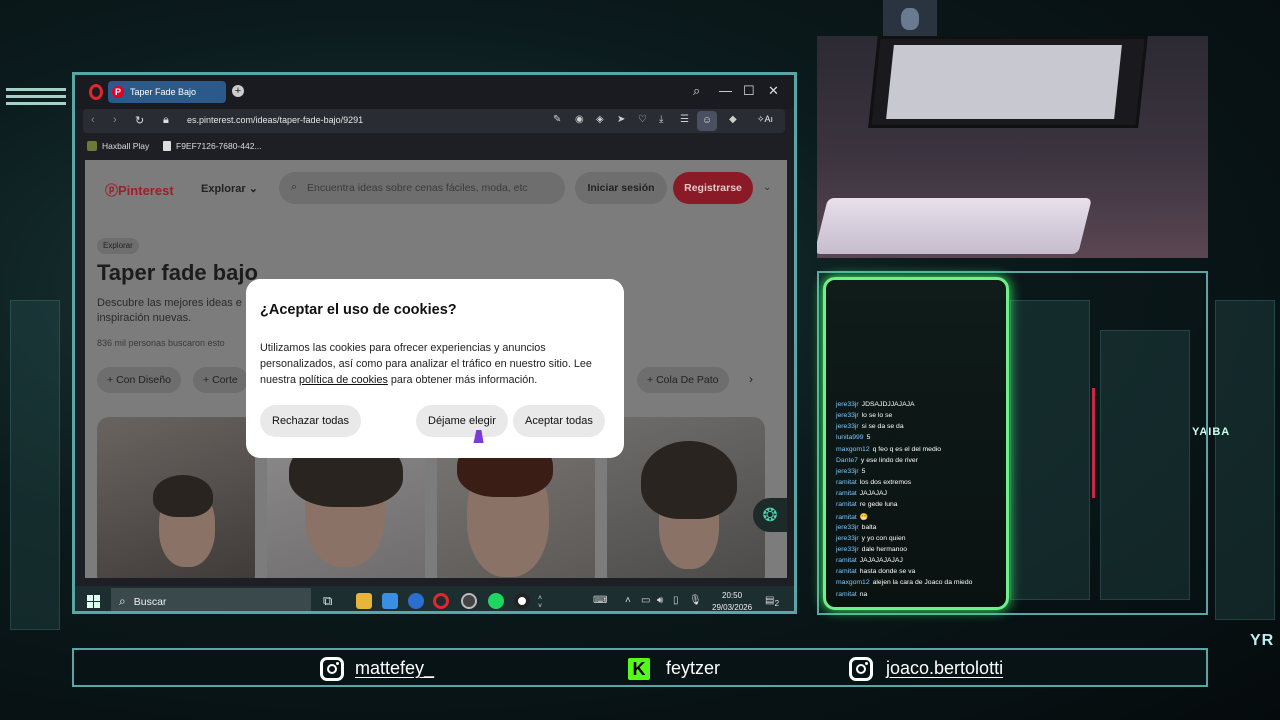 This screenshot has height=720, width=1280. What do you see at coordinates (139, 189) in the screenshot?
I see `pinterest-logo: ⓟPinterest` at bounding box center [139, 189].